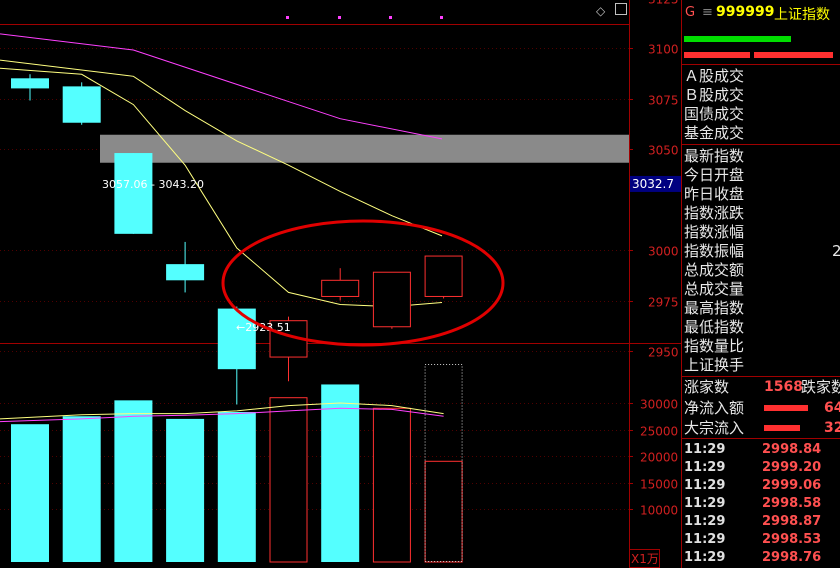 Image resolution: width=840 pixels, height=568 pixels. Describe the element at coordinates (792, 539) in the screenshot. I see `tick-price: 2998.53` at that location.